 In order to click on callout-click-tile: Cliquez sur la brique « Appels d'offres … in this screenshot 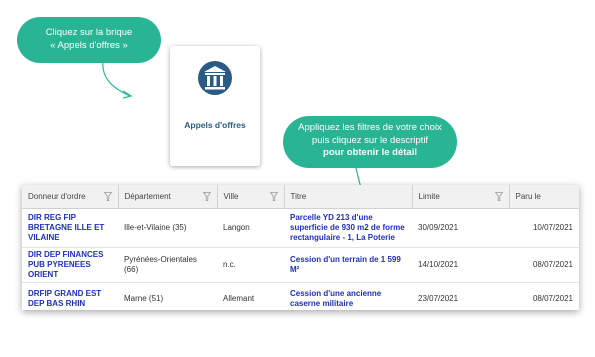, I will do `click(89, 40)`.